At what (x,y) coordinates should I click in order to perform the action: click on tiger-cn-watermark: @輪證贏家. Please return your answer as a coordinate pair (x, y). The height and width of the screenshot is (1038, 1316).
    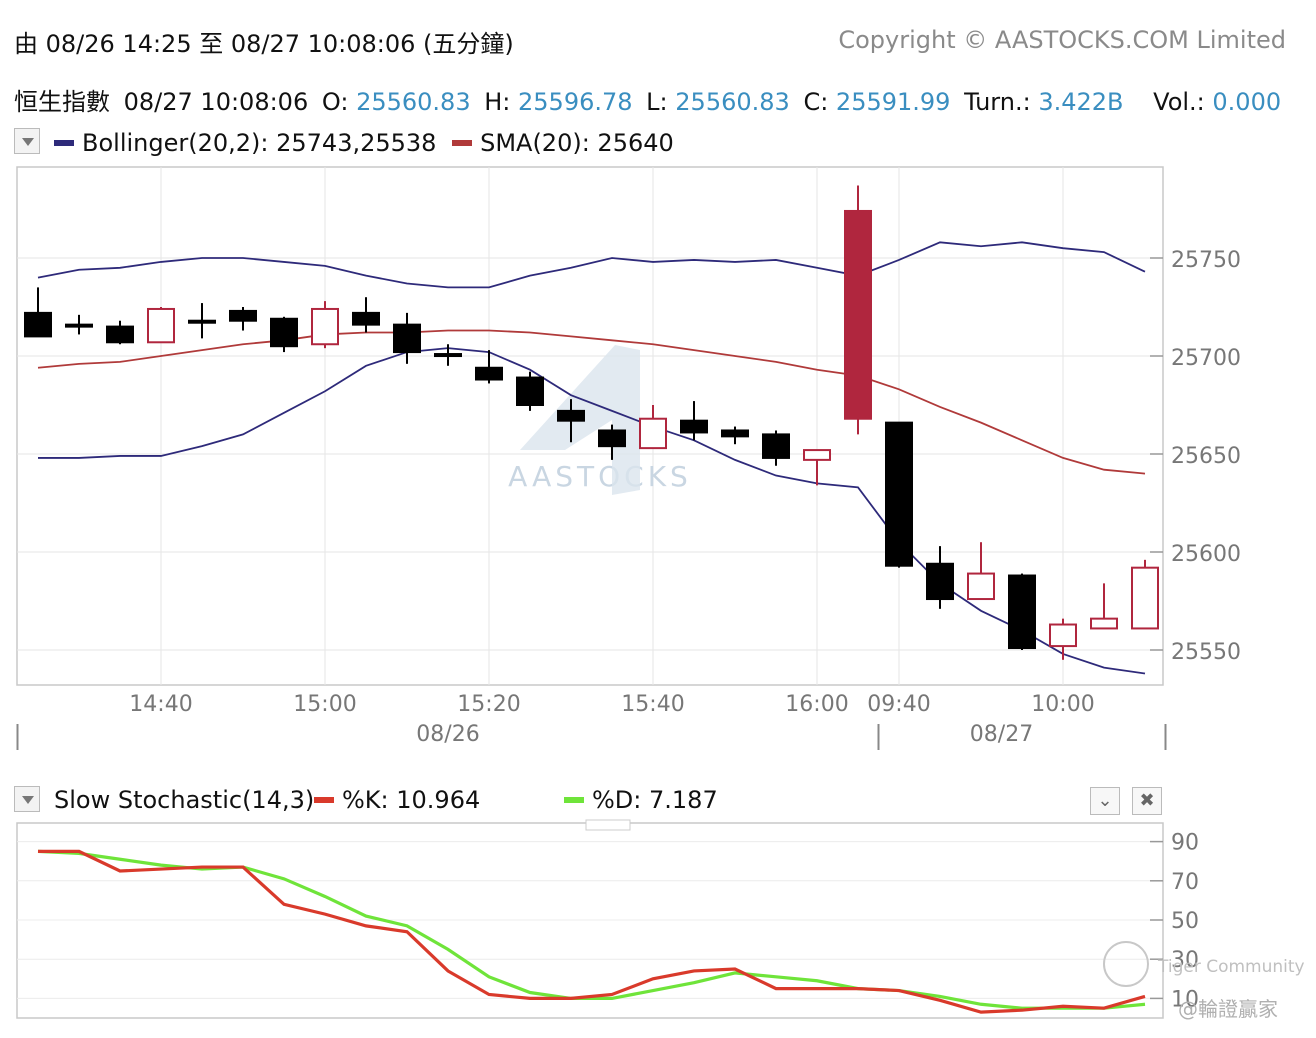
    Looking at the image, I should click on (1228, 1009).